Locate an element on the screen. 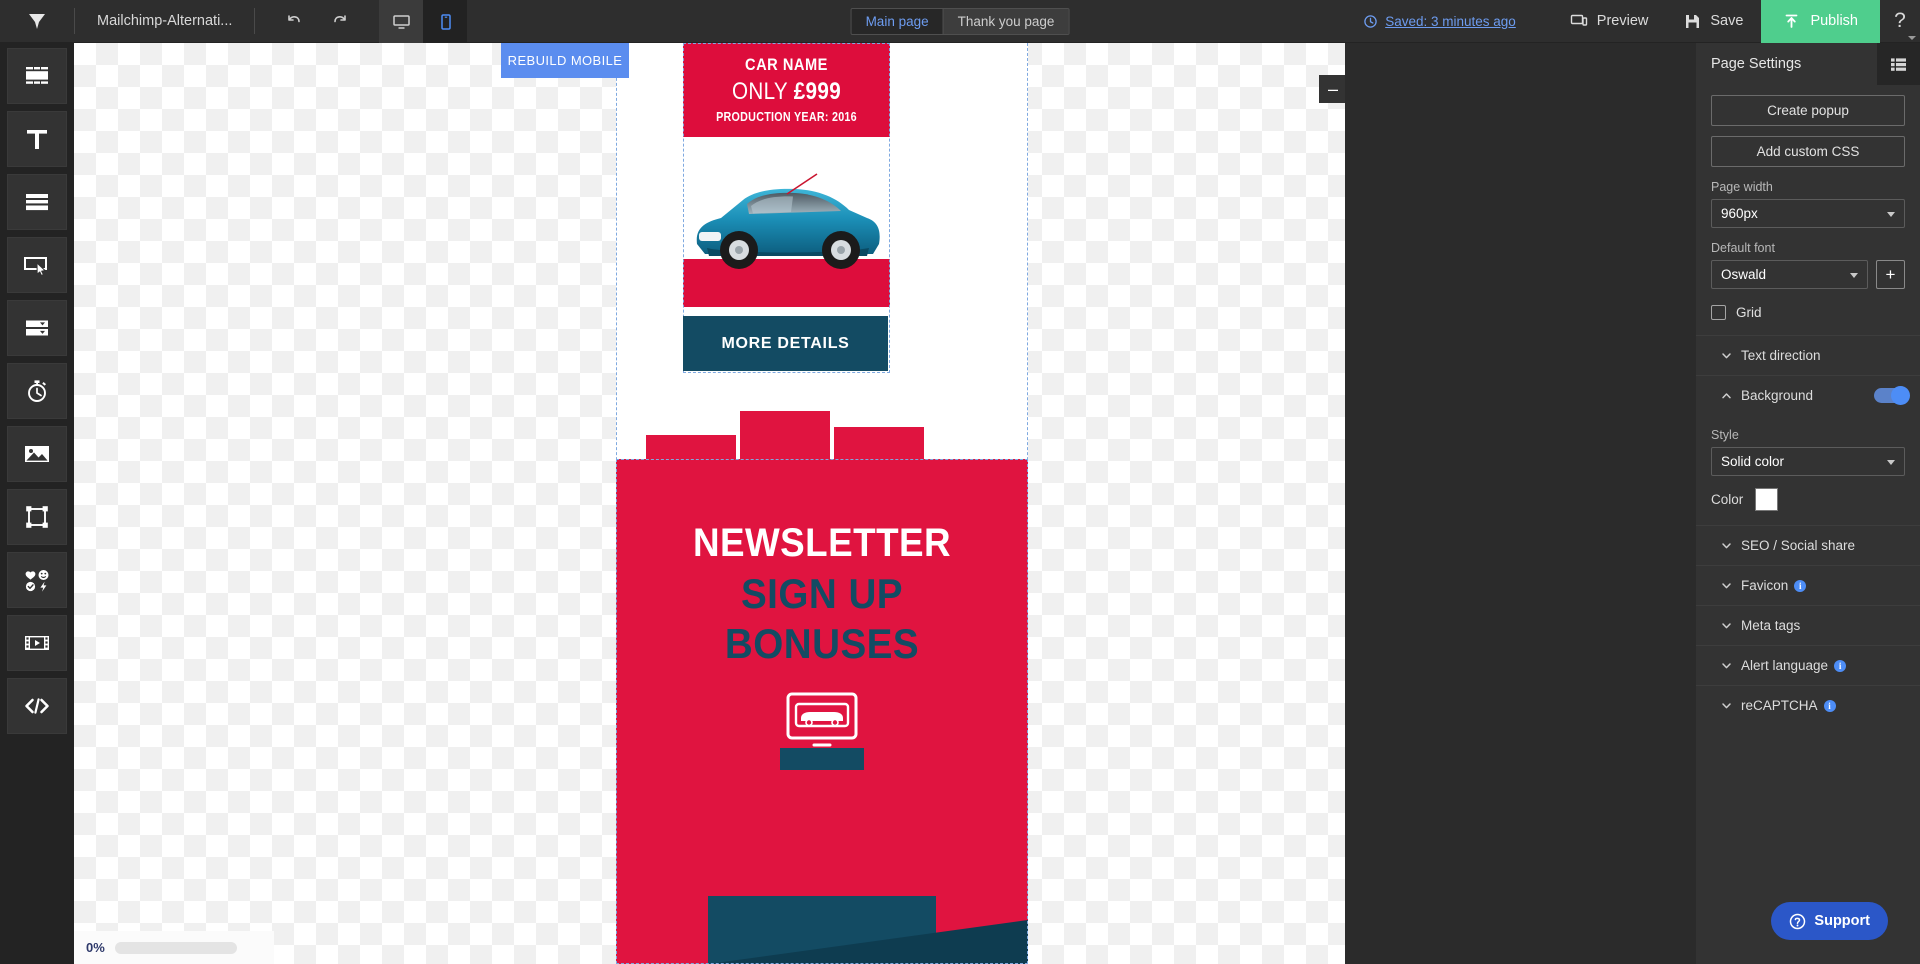 This screenshot has height=964, width=1920. layers-list-button is located at coordinates (1898, 64).